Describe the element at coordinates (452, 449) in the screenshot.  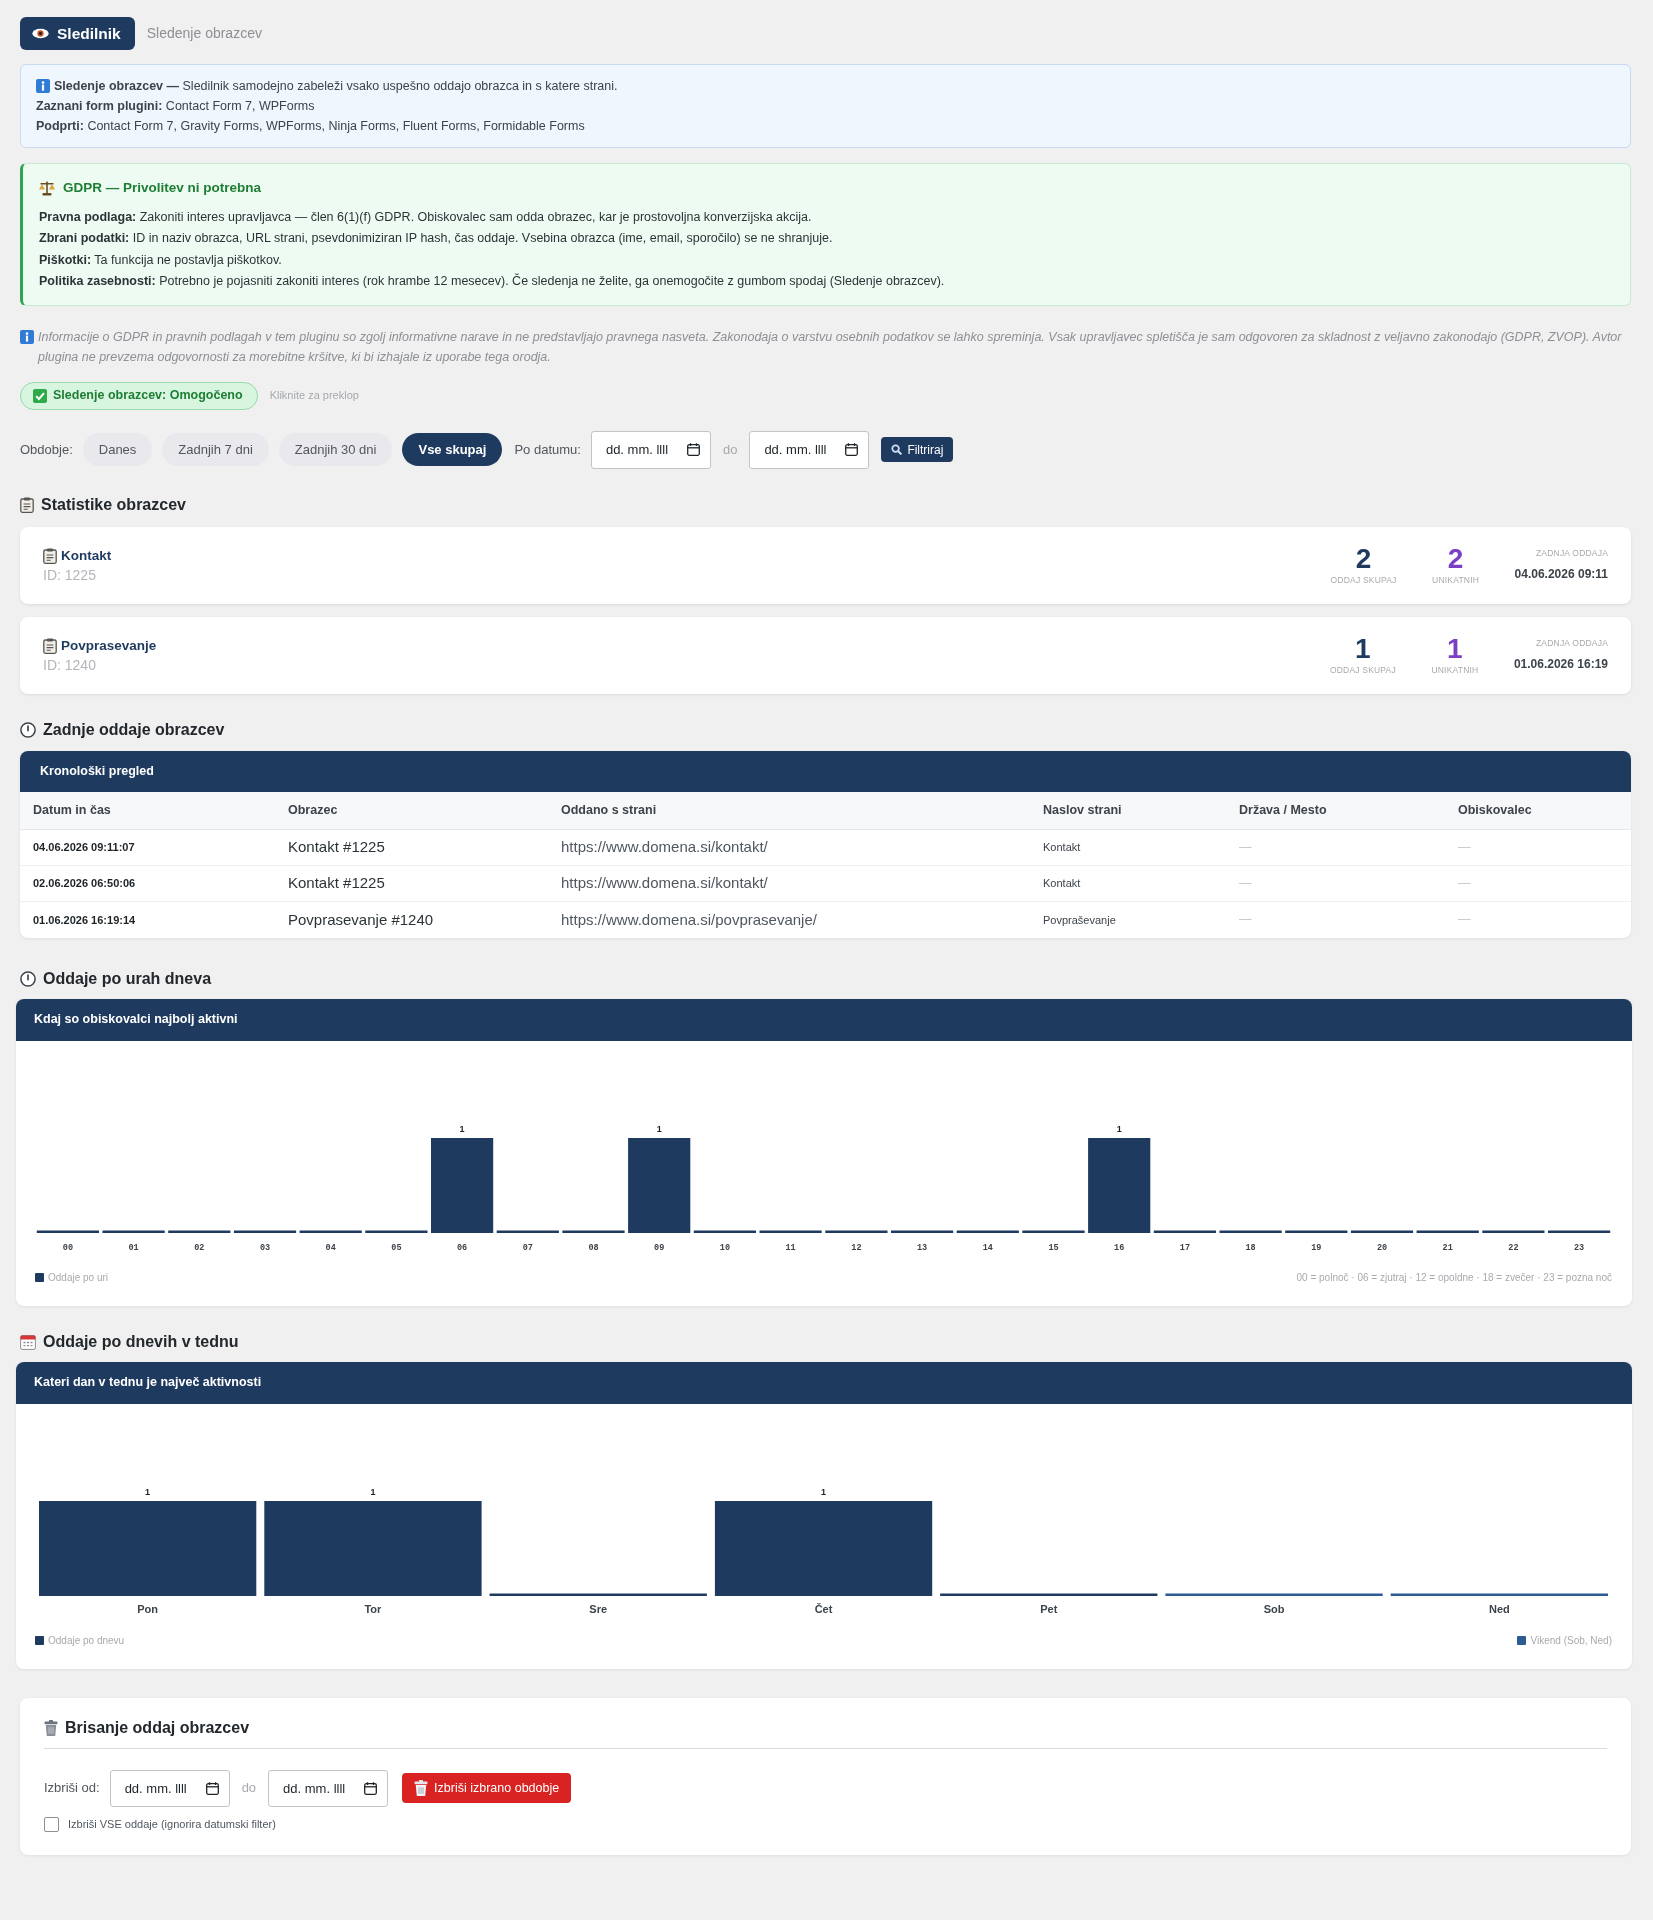
I see `period-button: Vse skupaj` at that location.